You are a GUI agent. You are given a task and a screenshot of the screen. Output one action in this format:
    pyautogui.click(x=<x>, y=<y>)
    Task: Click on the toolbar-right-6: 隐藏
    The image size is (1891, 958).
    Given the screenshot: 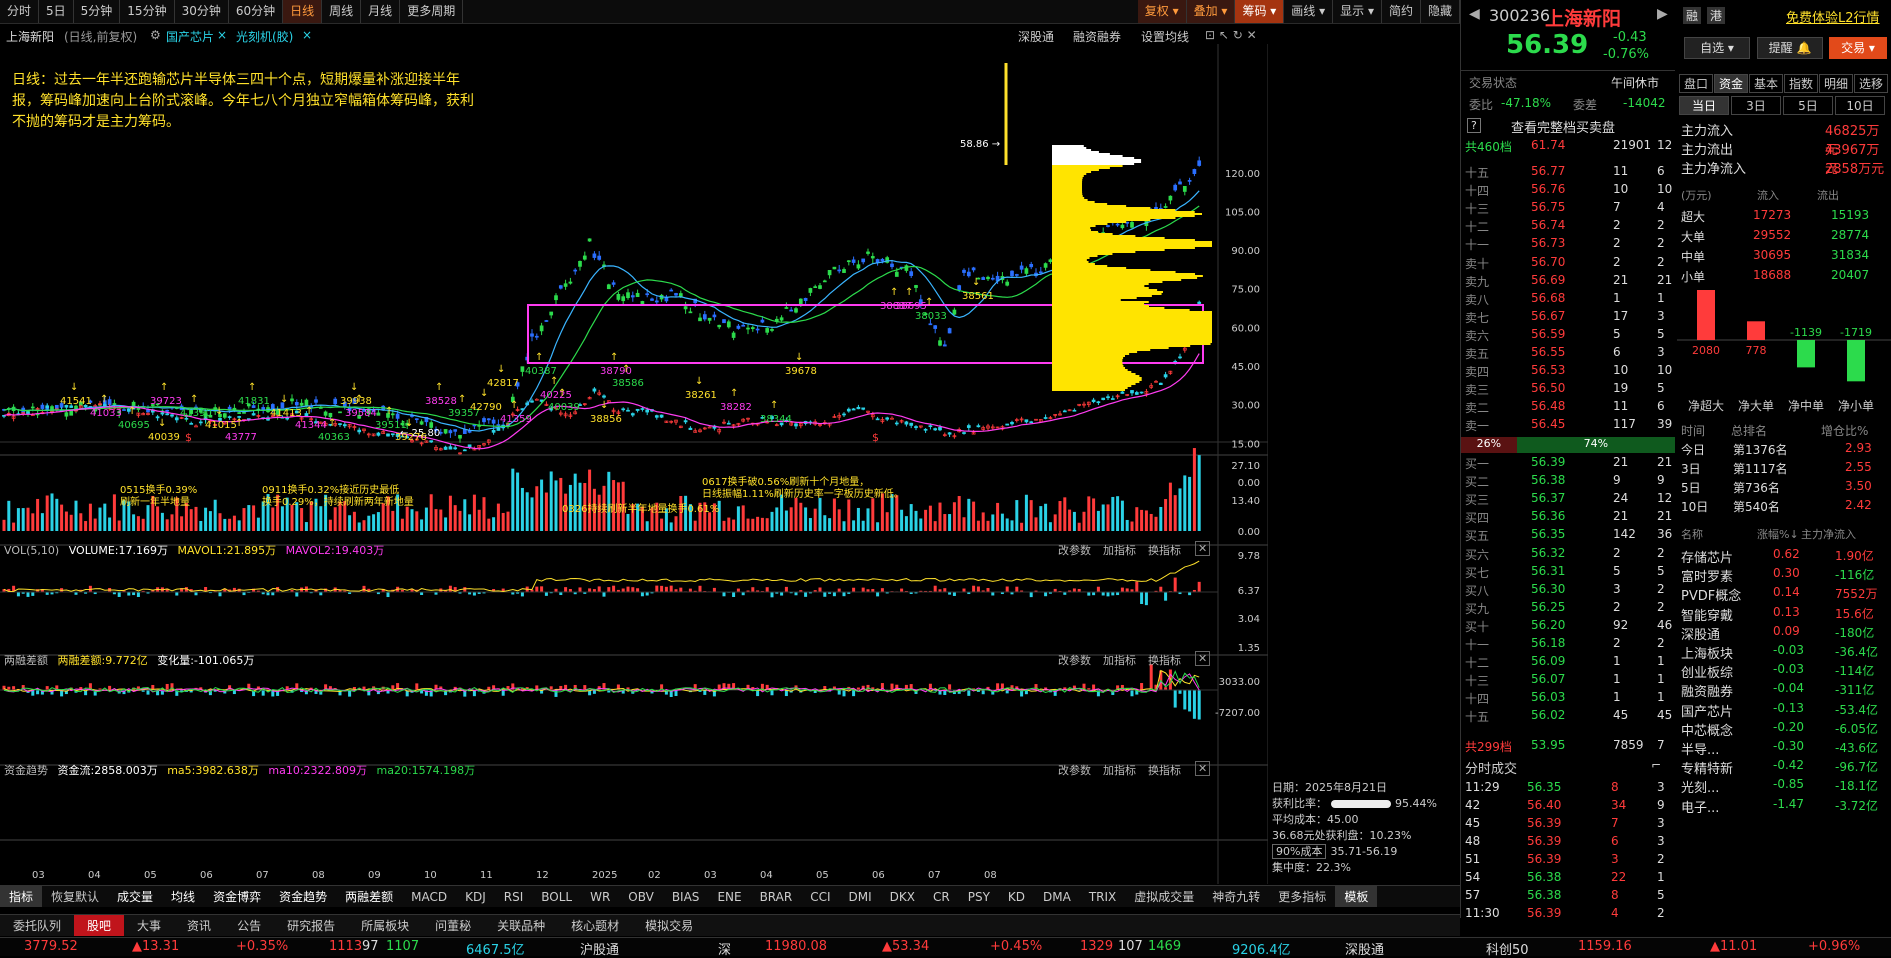 What is the action you would take?
    pyautogui.click(x=1440, y=11)
    